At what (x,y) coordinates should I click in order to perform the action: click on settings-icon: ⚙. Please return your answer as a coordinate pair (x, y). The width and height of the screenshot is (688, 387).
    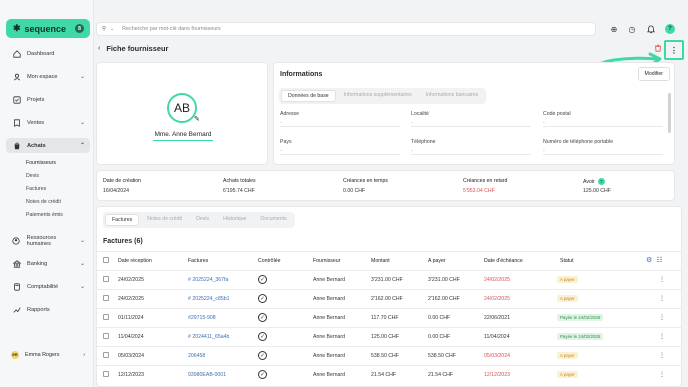
    Looking at the image, I should click on (649, 260).